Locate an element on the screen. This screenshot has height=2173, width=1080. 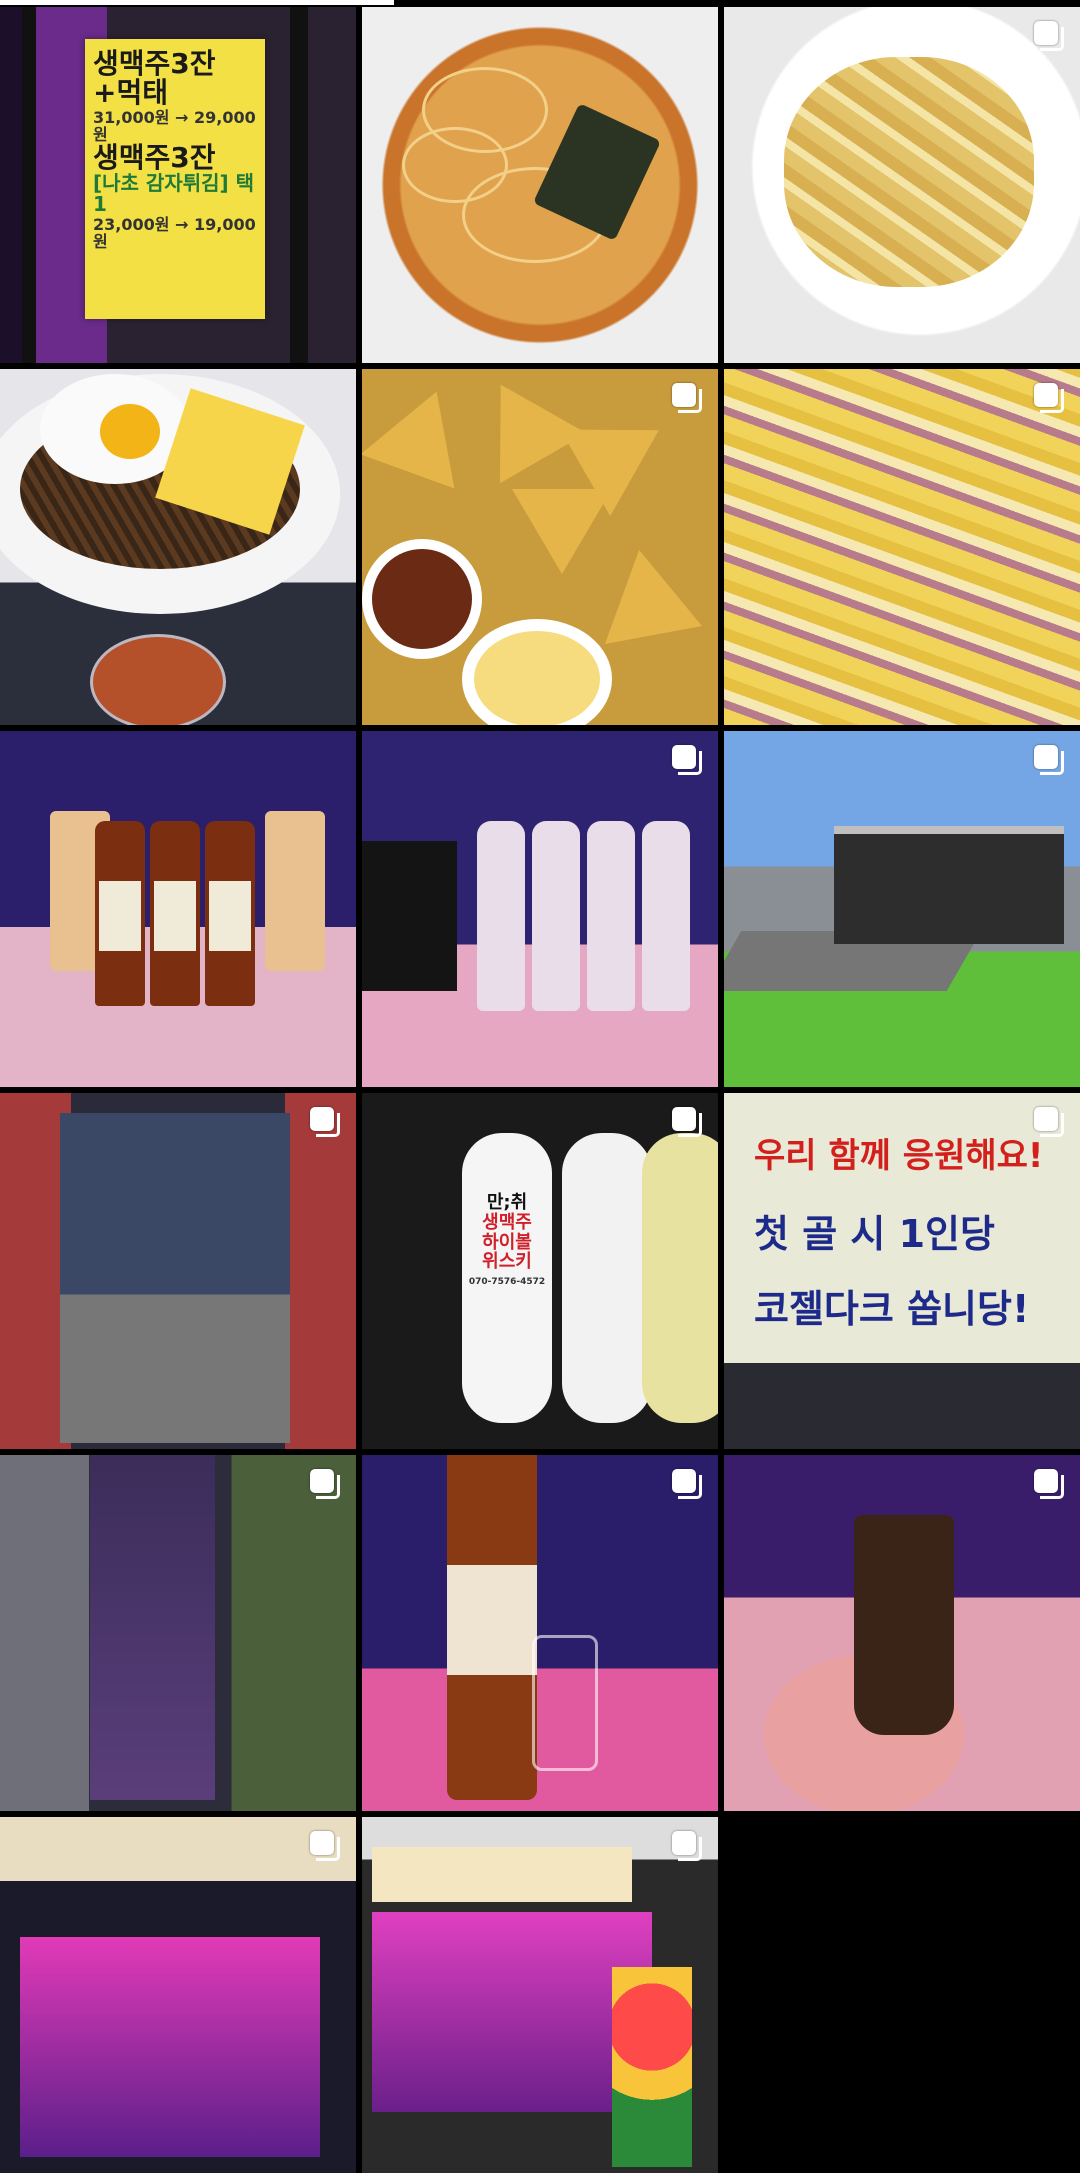
grid-item-entrance-door is located at coordinates (178, 1271).